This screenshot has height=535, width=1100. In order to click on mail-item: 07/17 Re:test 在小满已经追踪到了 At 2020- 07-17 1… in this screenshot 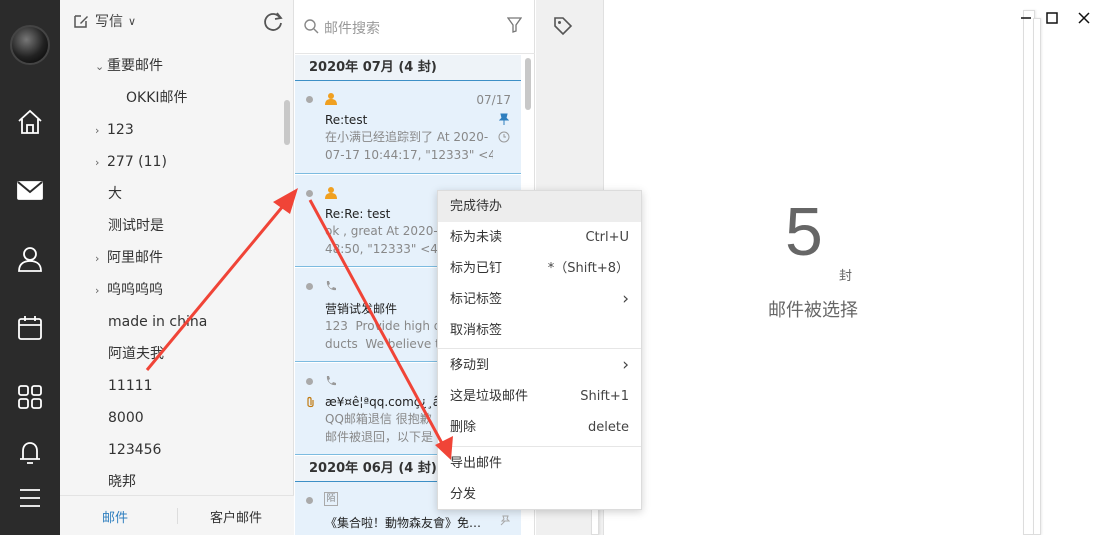, I will do `click(408, 127)`.